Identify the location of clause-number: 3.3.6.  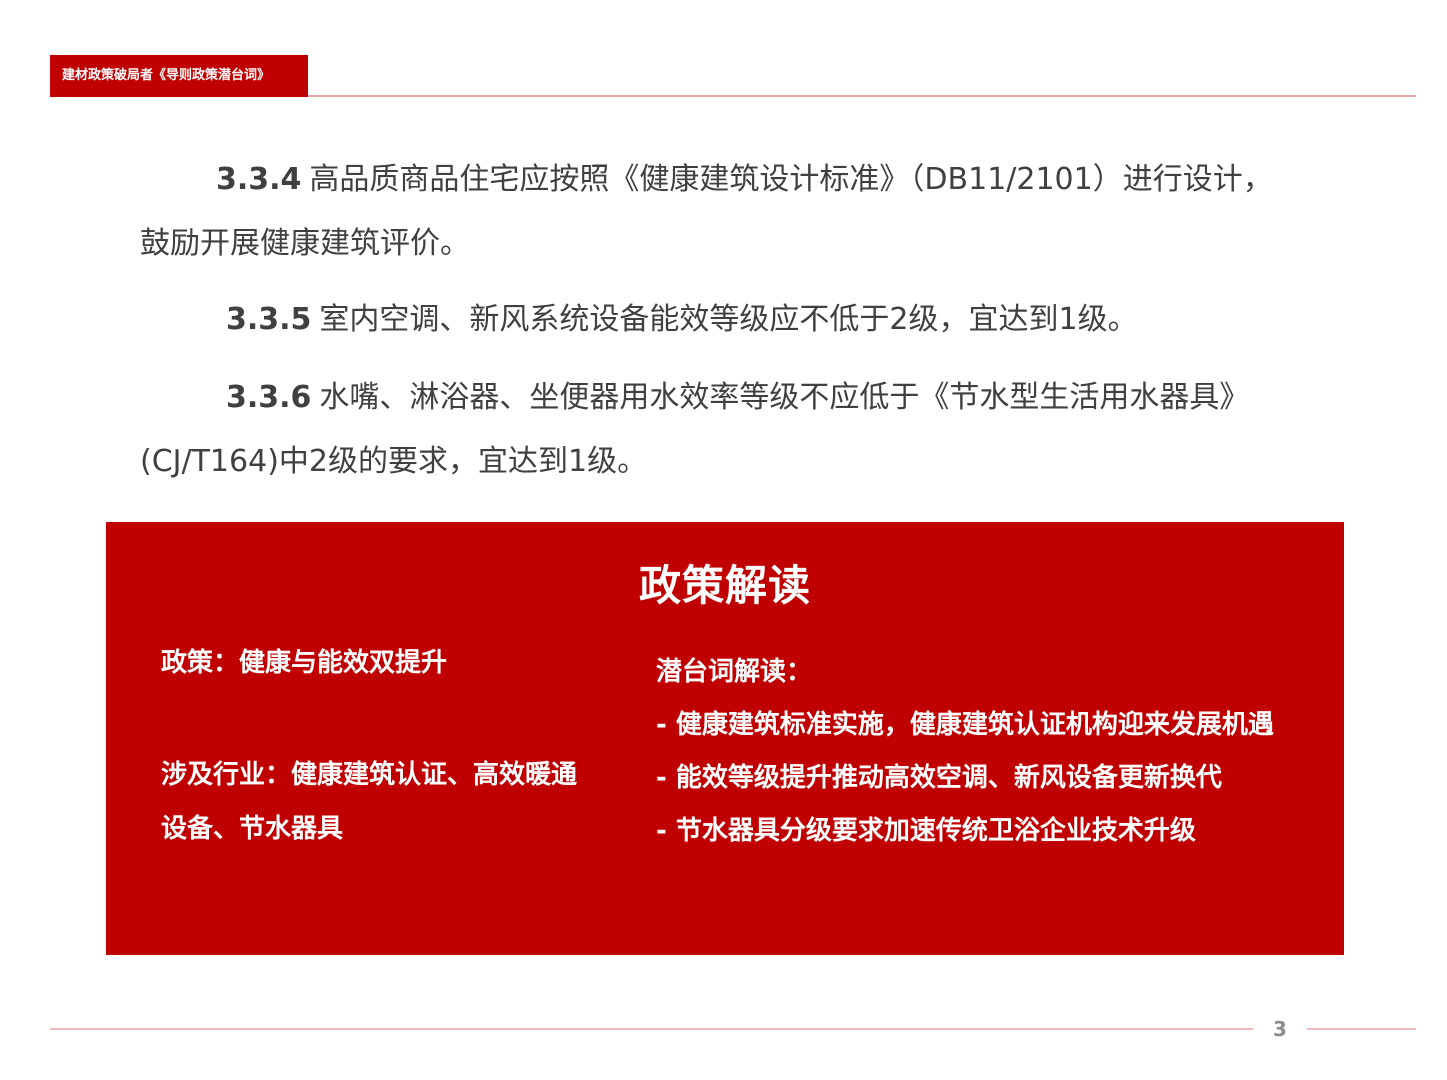
(269, 397).